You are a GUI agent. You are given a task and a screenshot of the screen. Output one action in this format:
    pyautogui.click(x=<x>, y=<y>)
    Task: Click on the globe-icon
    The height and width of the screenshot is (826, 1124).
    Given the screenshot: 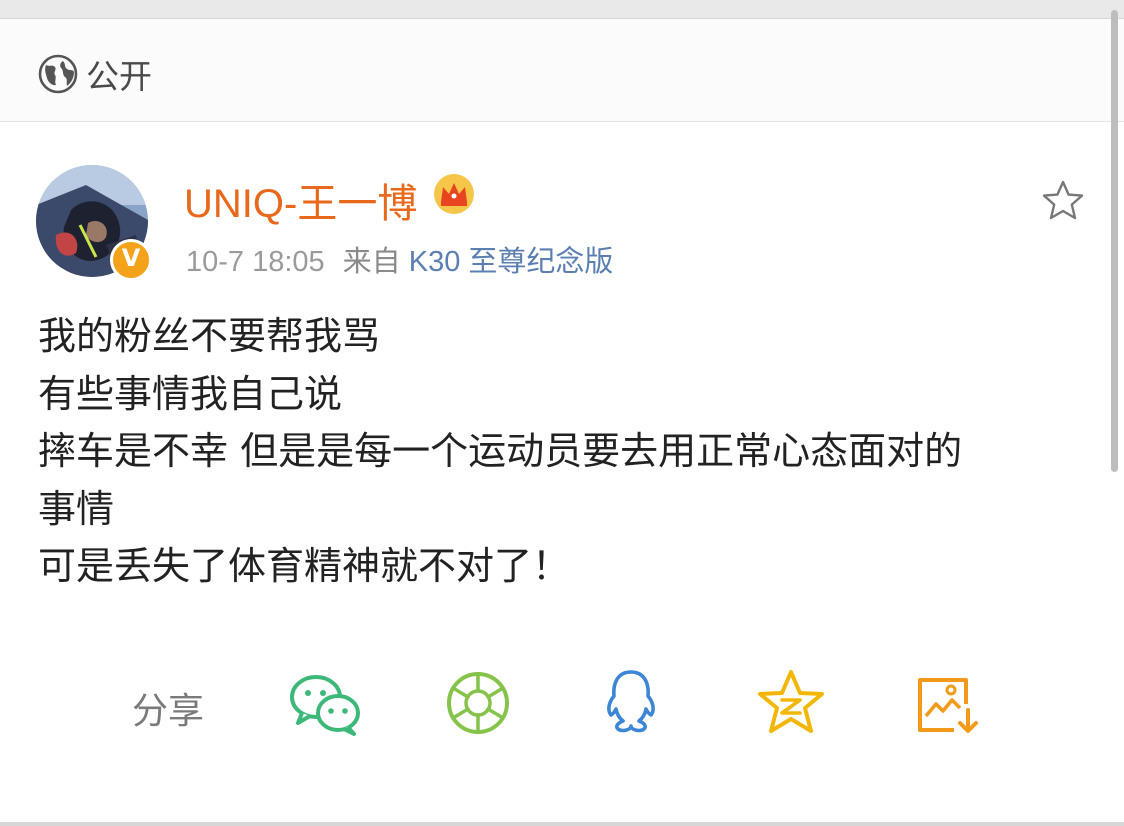 What is the action you would take?
    pyautogui.click(x=58, y=74)
    